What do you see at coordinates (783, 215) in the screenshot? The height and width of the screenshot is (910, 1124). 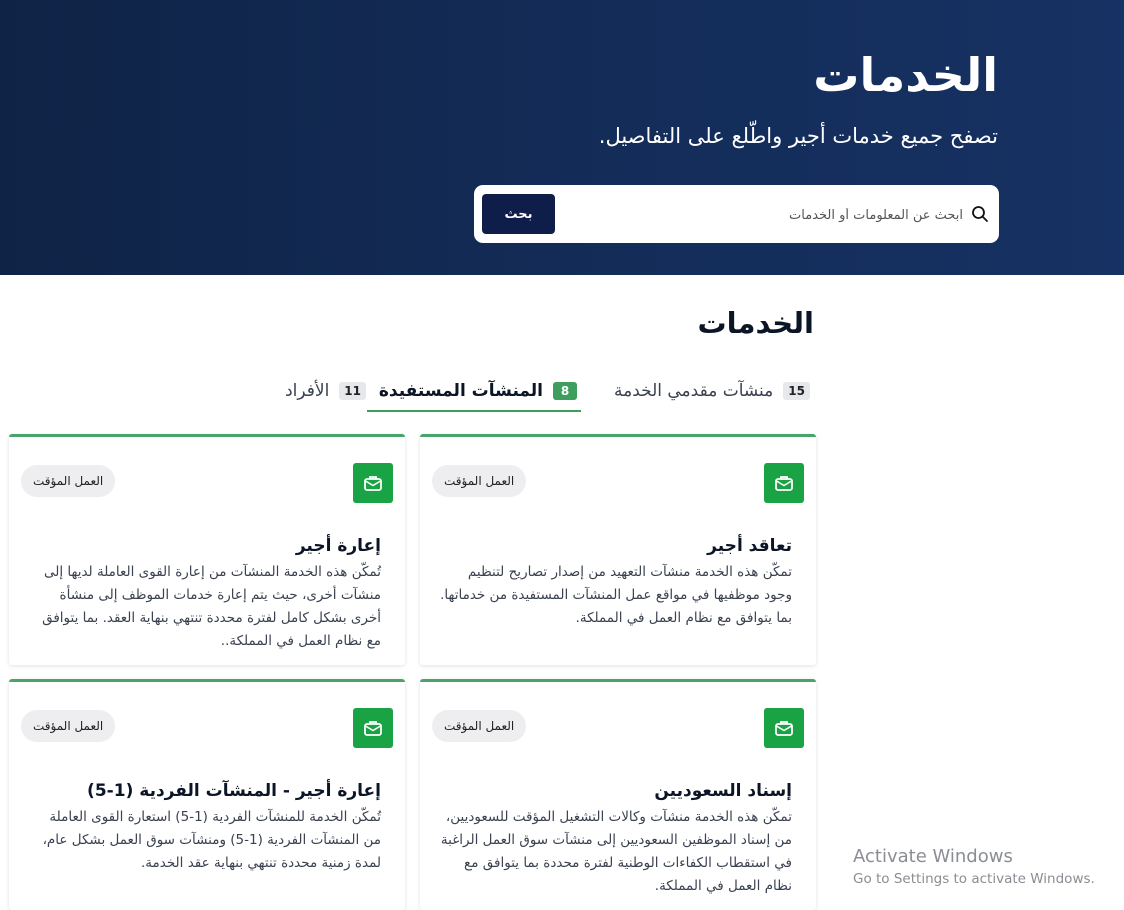 I see `search-input` at bounding box center [783, 215].